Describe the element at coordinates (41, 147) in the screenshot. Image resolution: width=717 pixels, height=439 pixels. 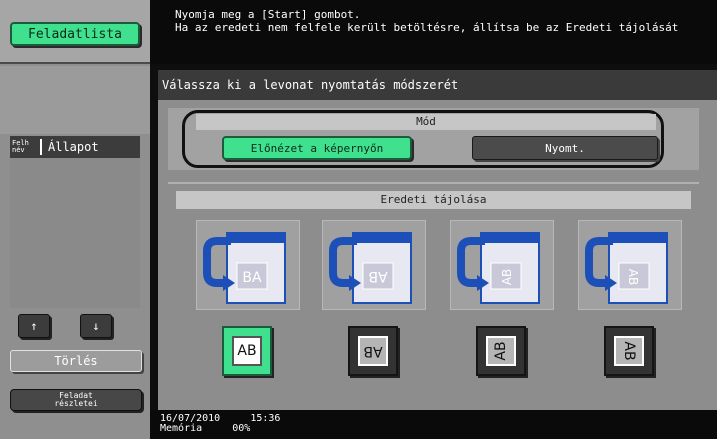
I see `header-divider` at that location.